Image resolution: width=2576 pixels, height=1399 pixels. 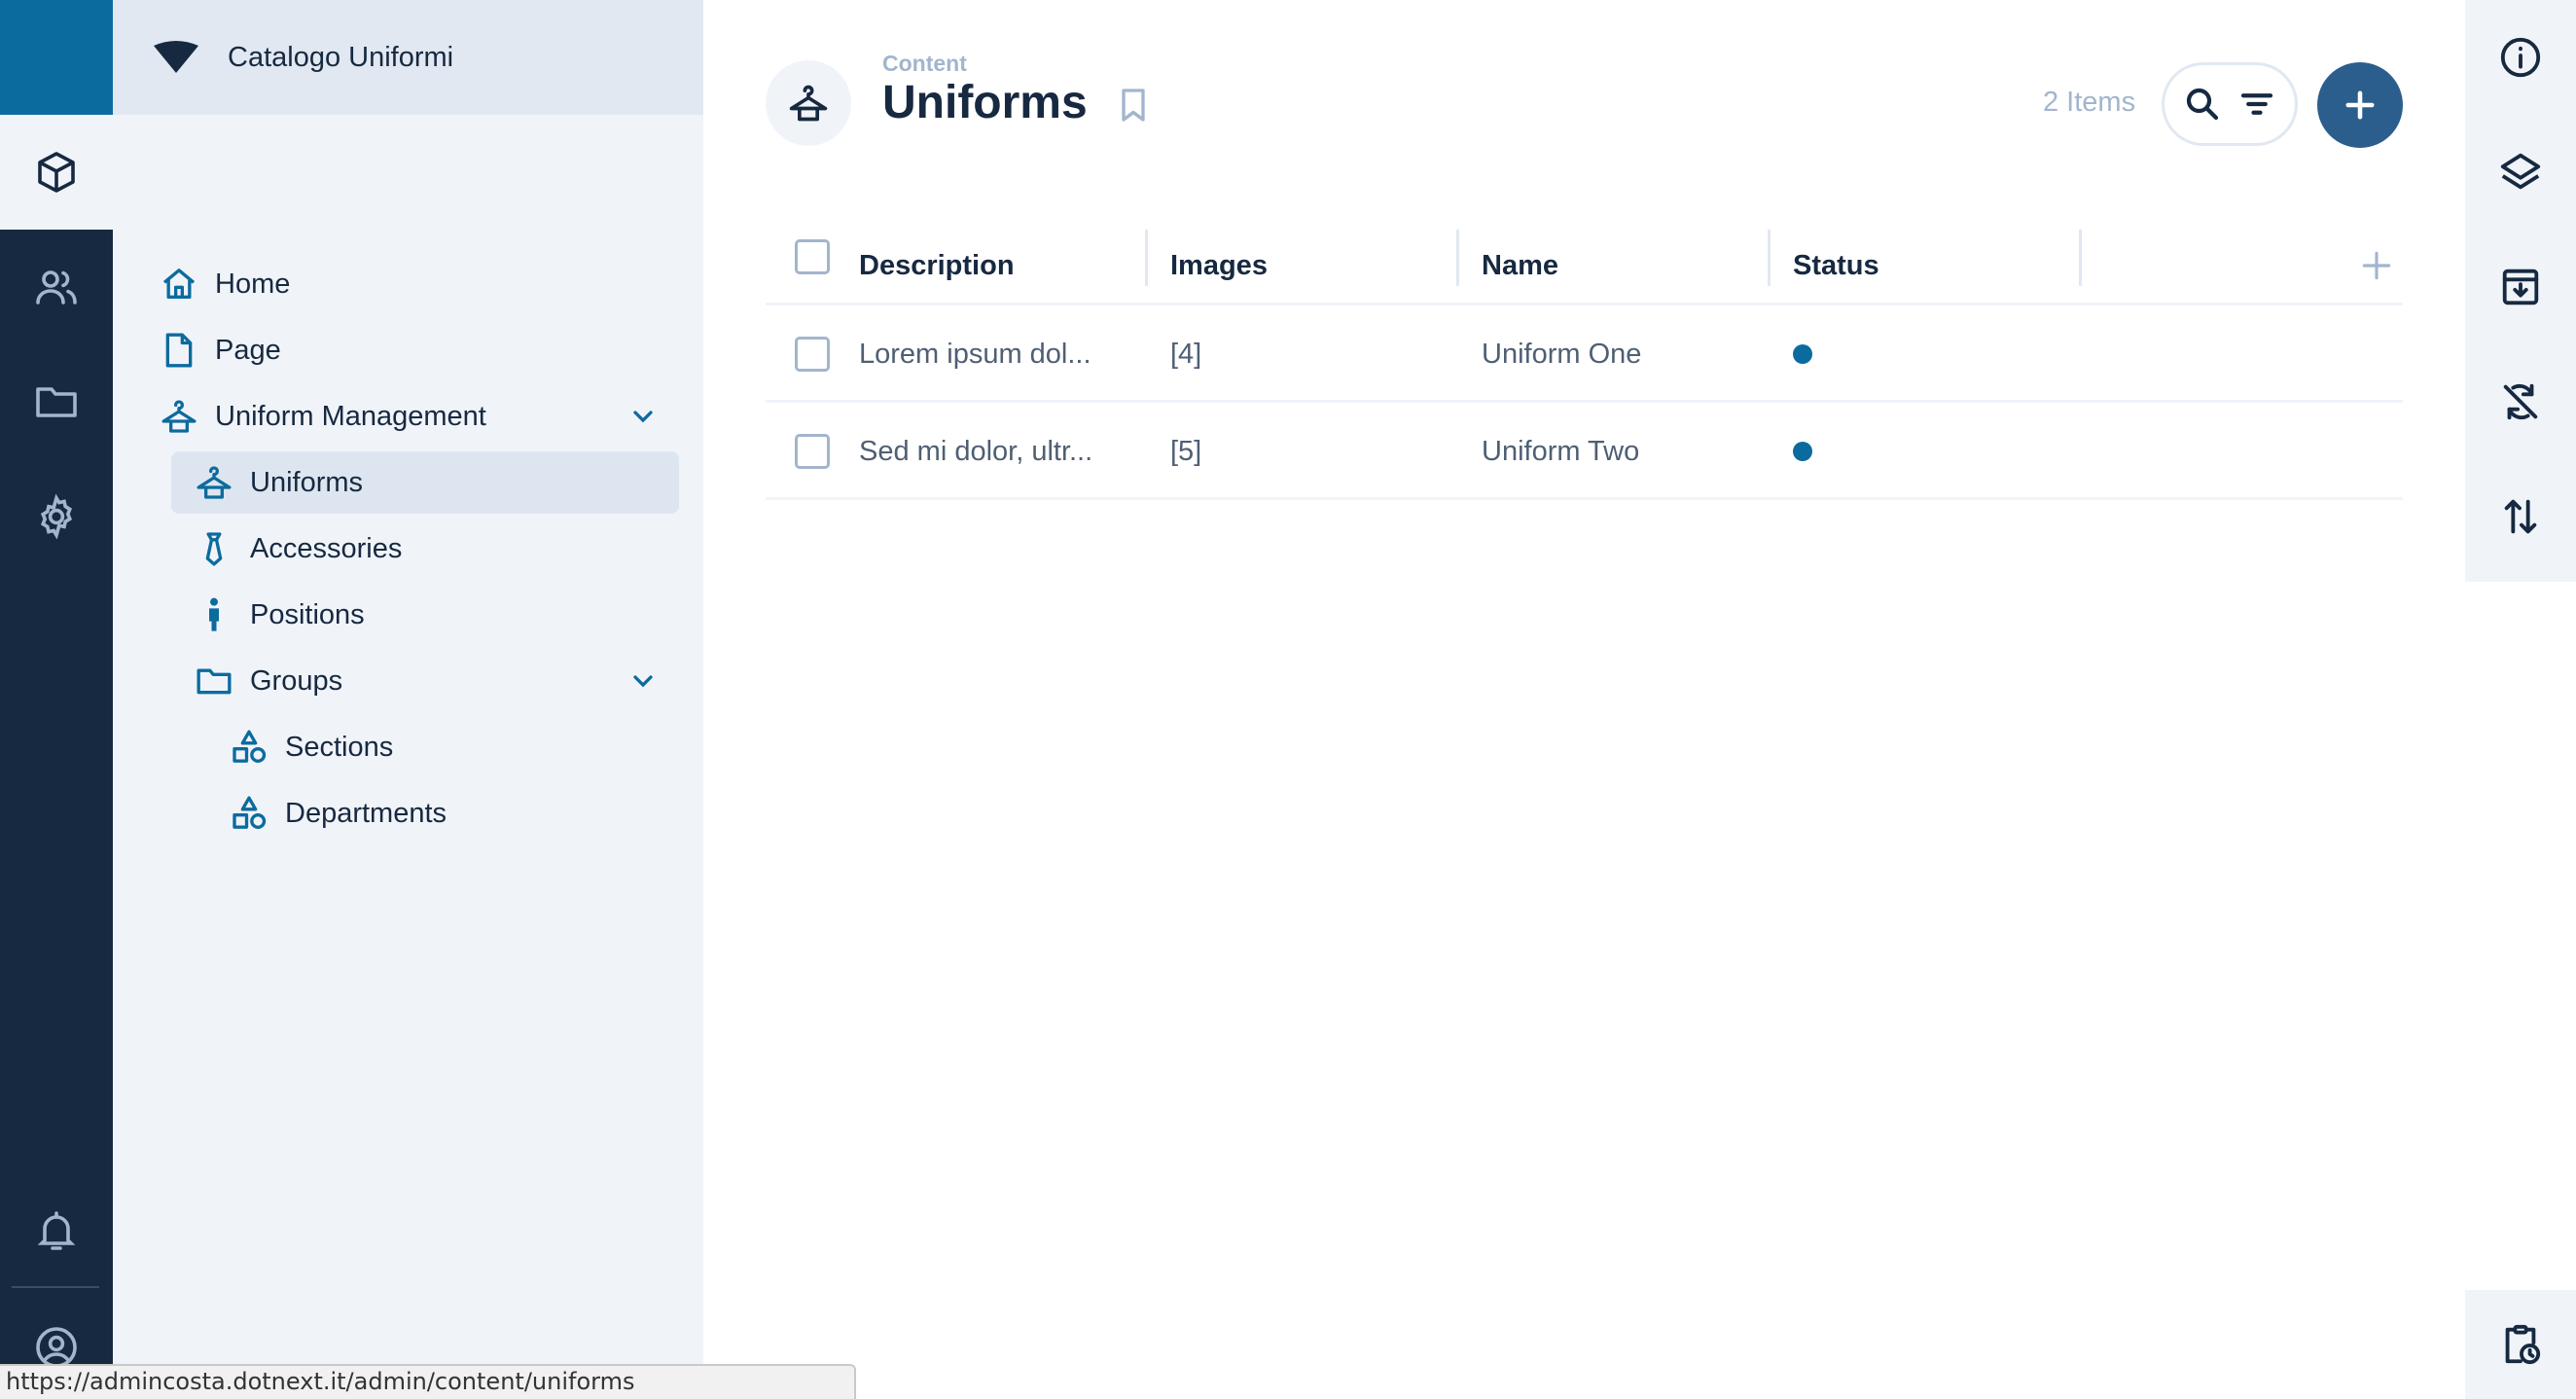 I want to click on search-filter-pill, so click(x=2230, y=104).